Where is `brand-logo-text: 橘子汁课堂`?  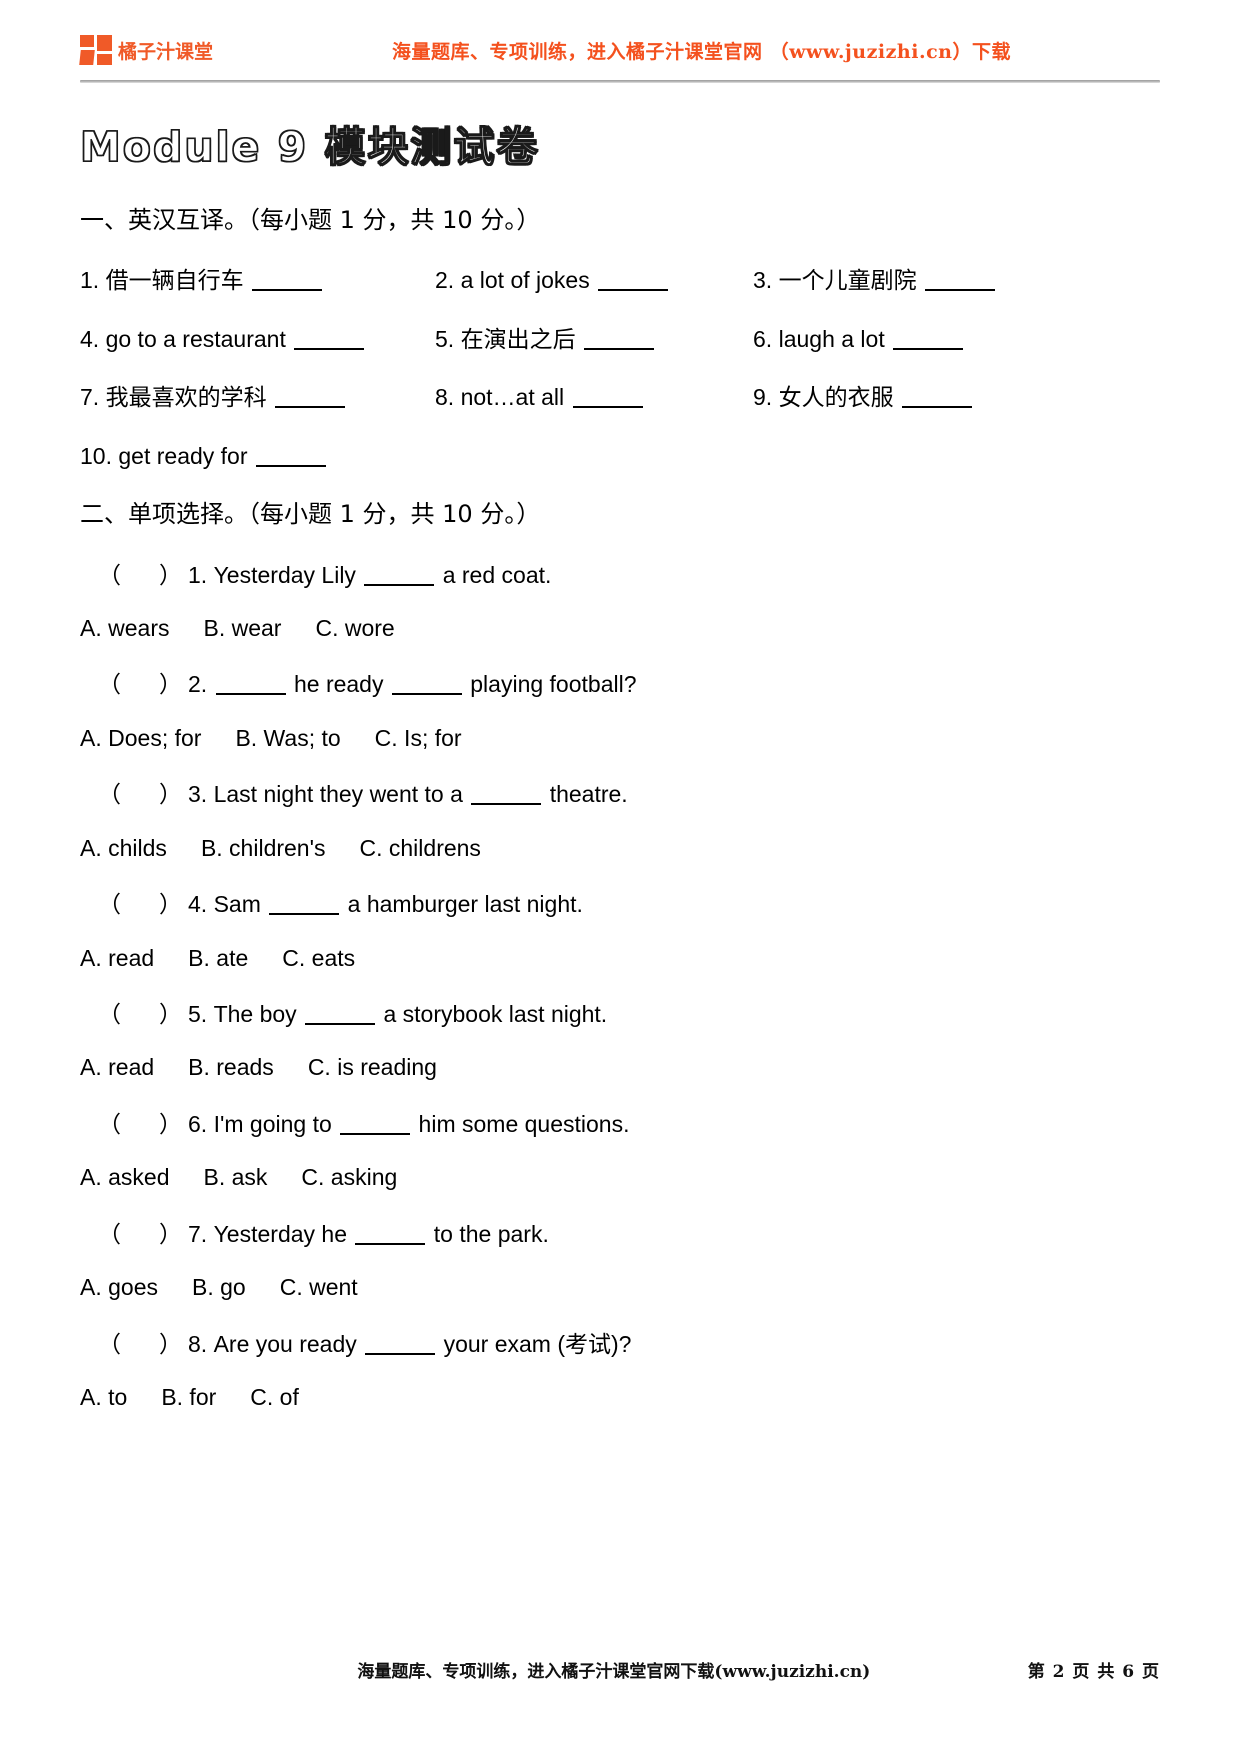 brand-logo-text: 橘子汁课堂 is located at coordinates (166, 51).